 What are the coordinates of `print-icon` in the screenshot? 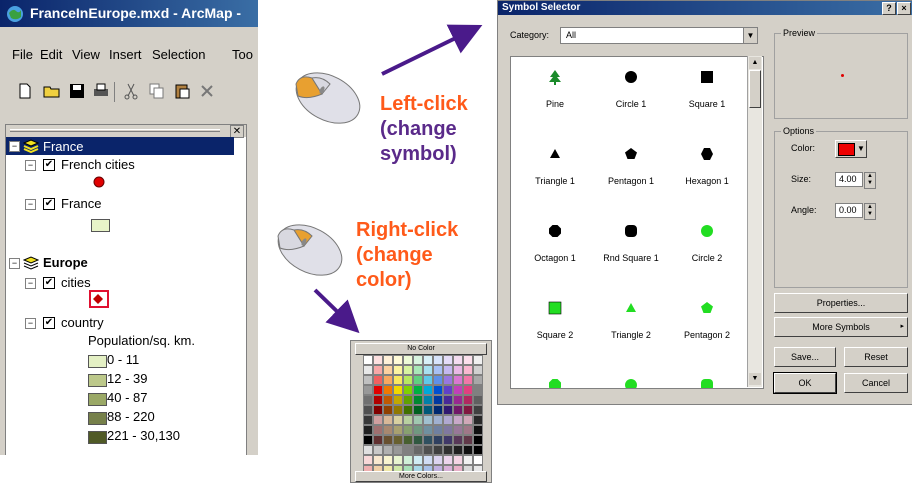 It's located at (101, 91).